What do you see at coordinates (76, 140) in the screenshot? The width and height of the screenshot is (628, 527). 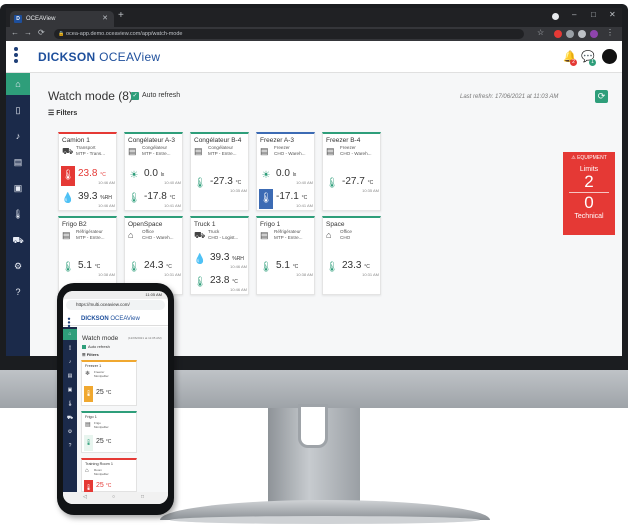 I see `card-title: Camion 1` at bounding box center [76, 140].